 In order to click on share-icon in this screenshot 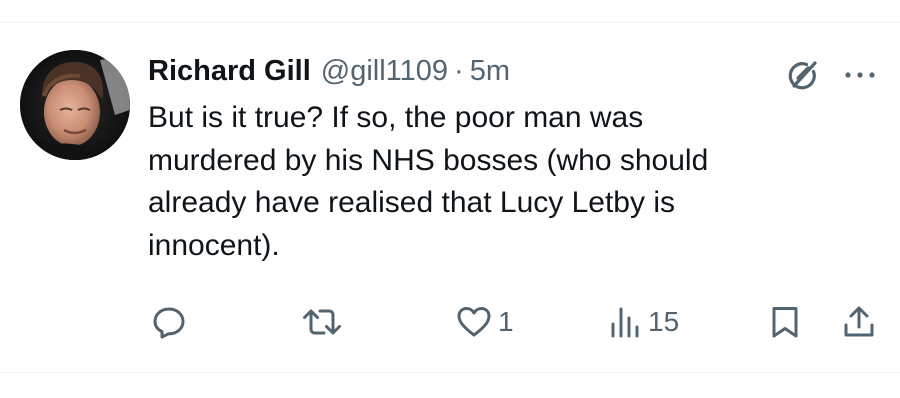, I will do `click(859, 321)`.